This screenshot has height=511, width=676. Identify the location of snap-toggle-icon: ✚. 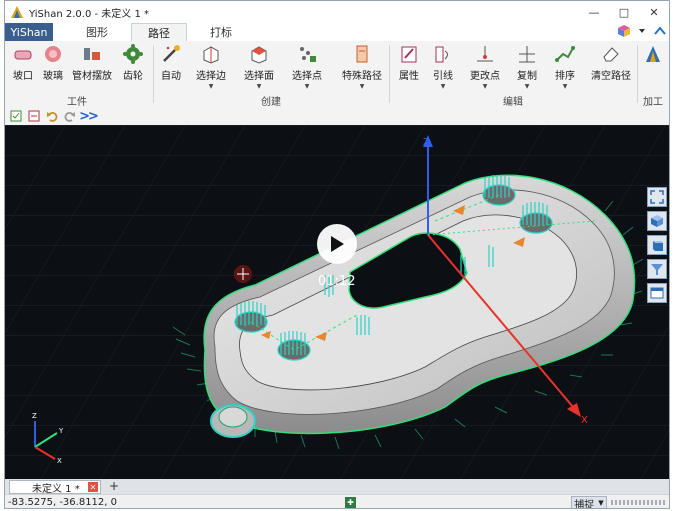
(350, 502).